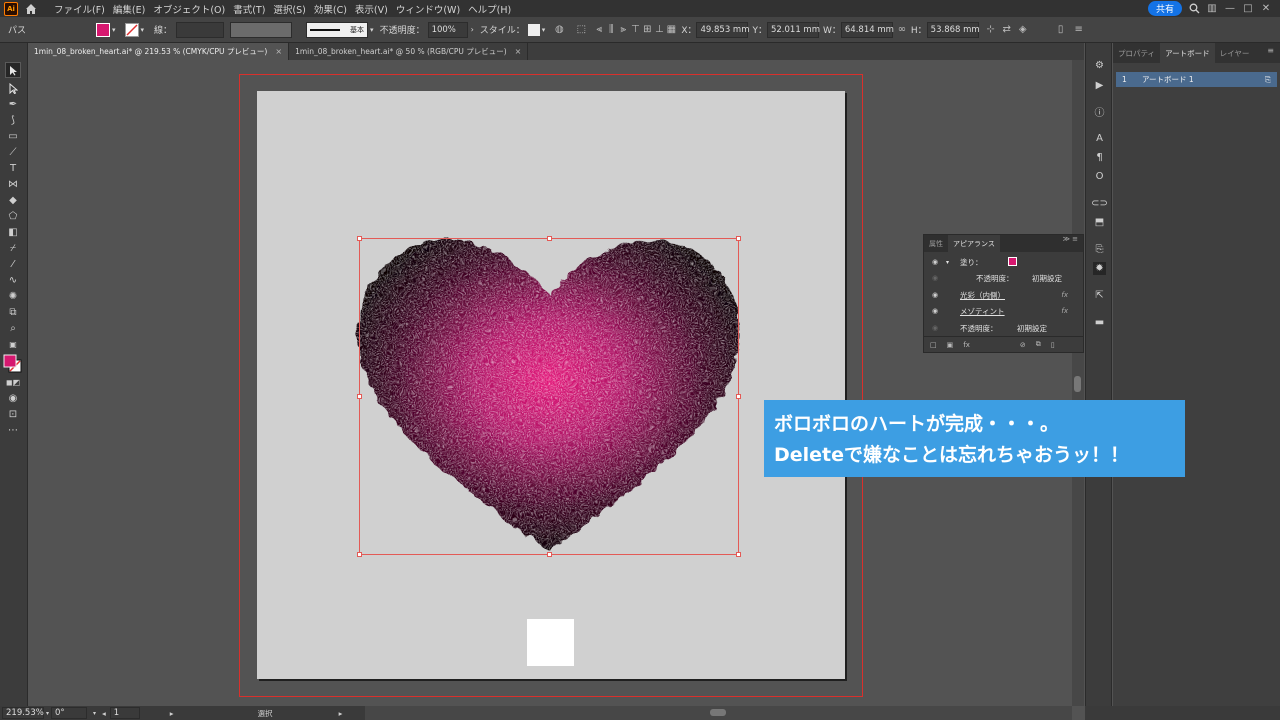  Describe the element at coordinates (793, 29) in the screenshot. I see `y-field: 52.011 mm` at that location.